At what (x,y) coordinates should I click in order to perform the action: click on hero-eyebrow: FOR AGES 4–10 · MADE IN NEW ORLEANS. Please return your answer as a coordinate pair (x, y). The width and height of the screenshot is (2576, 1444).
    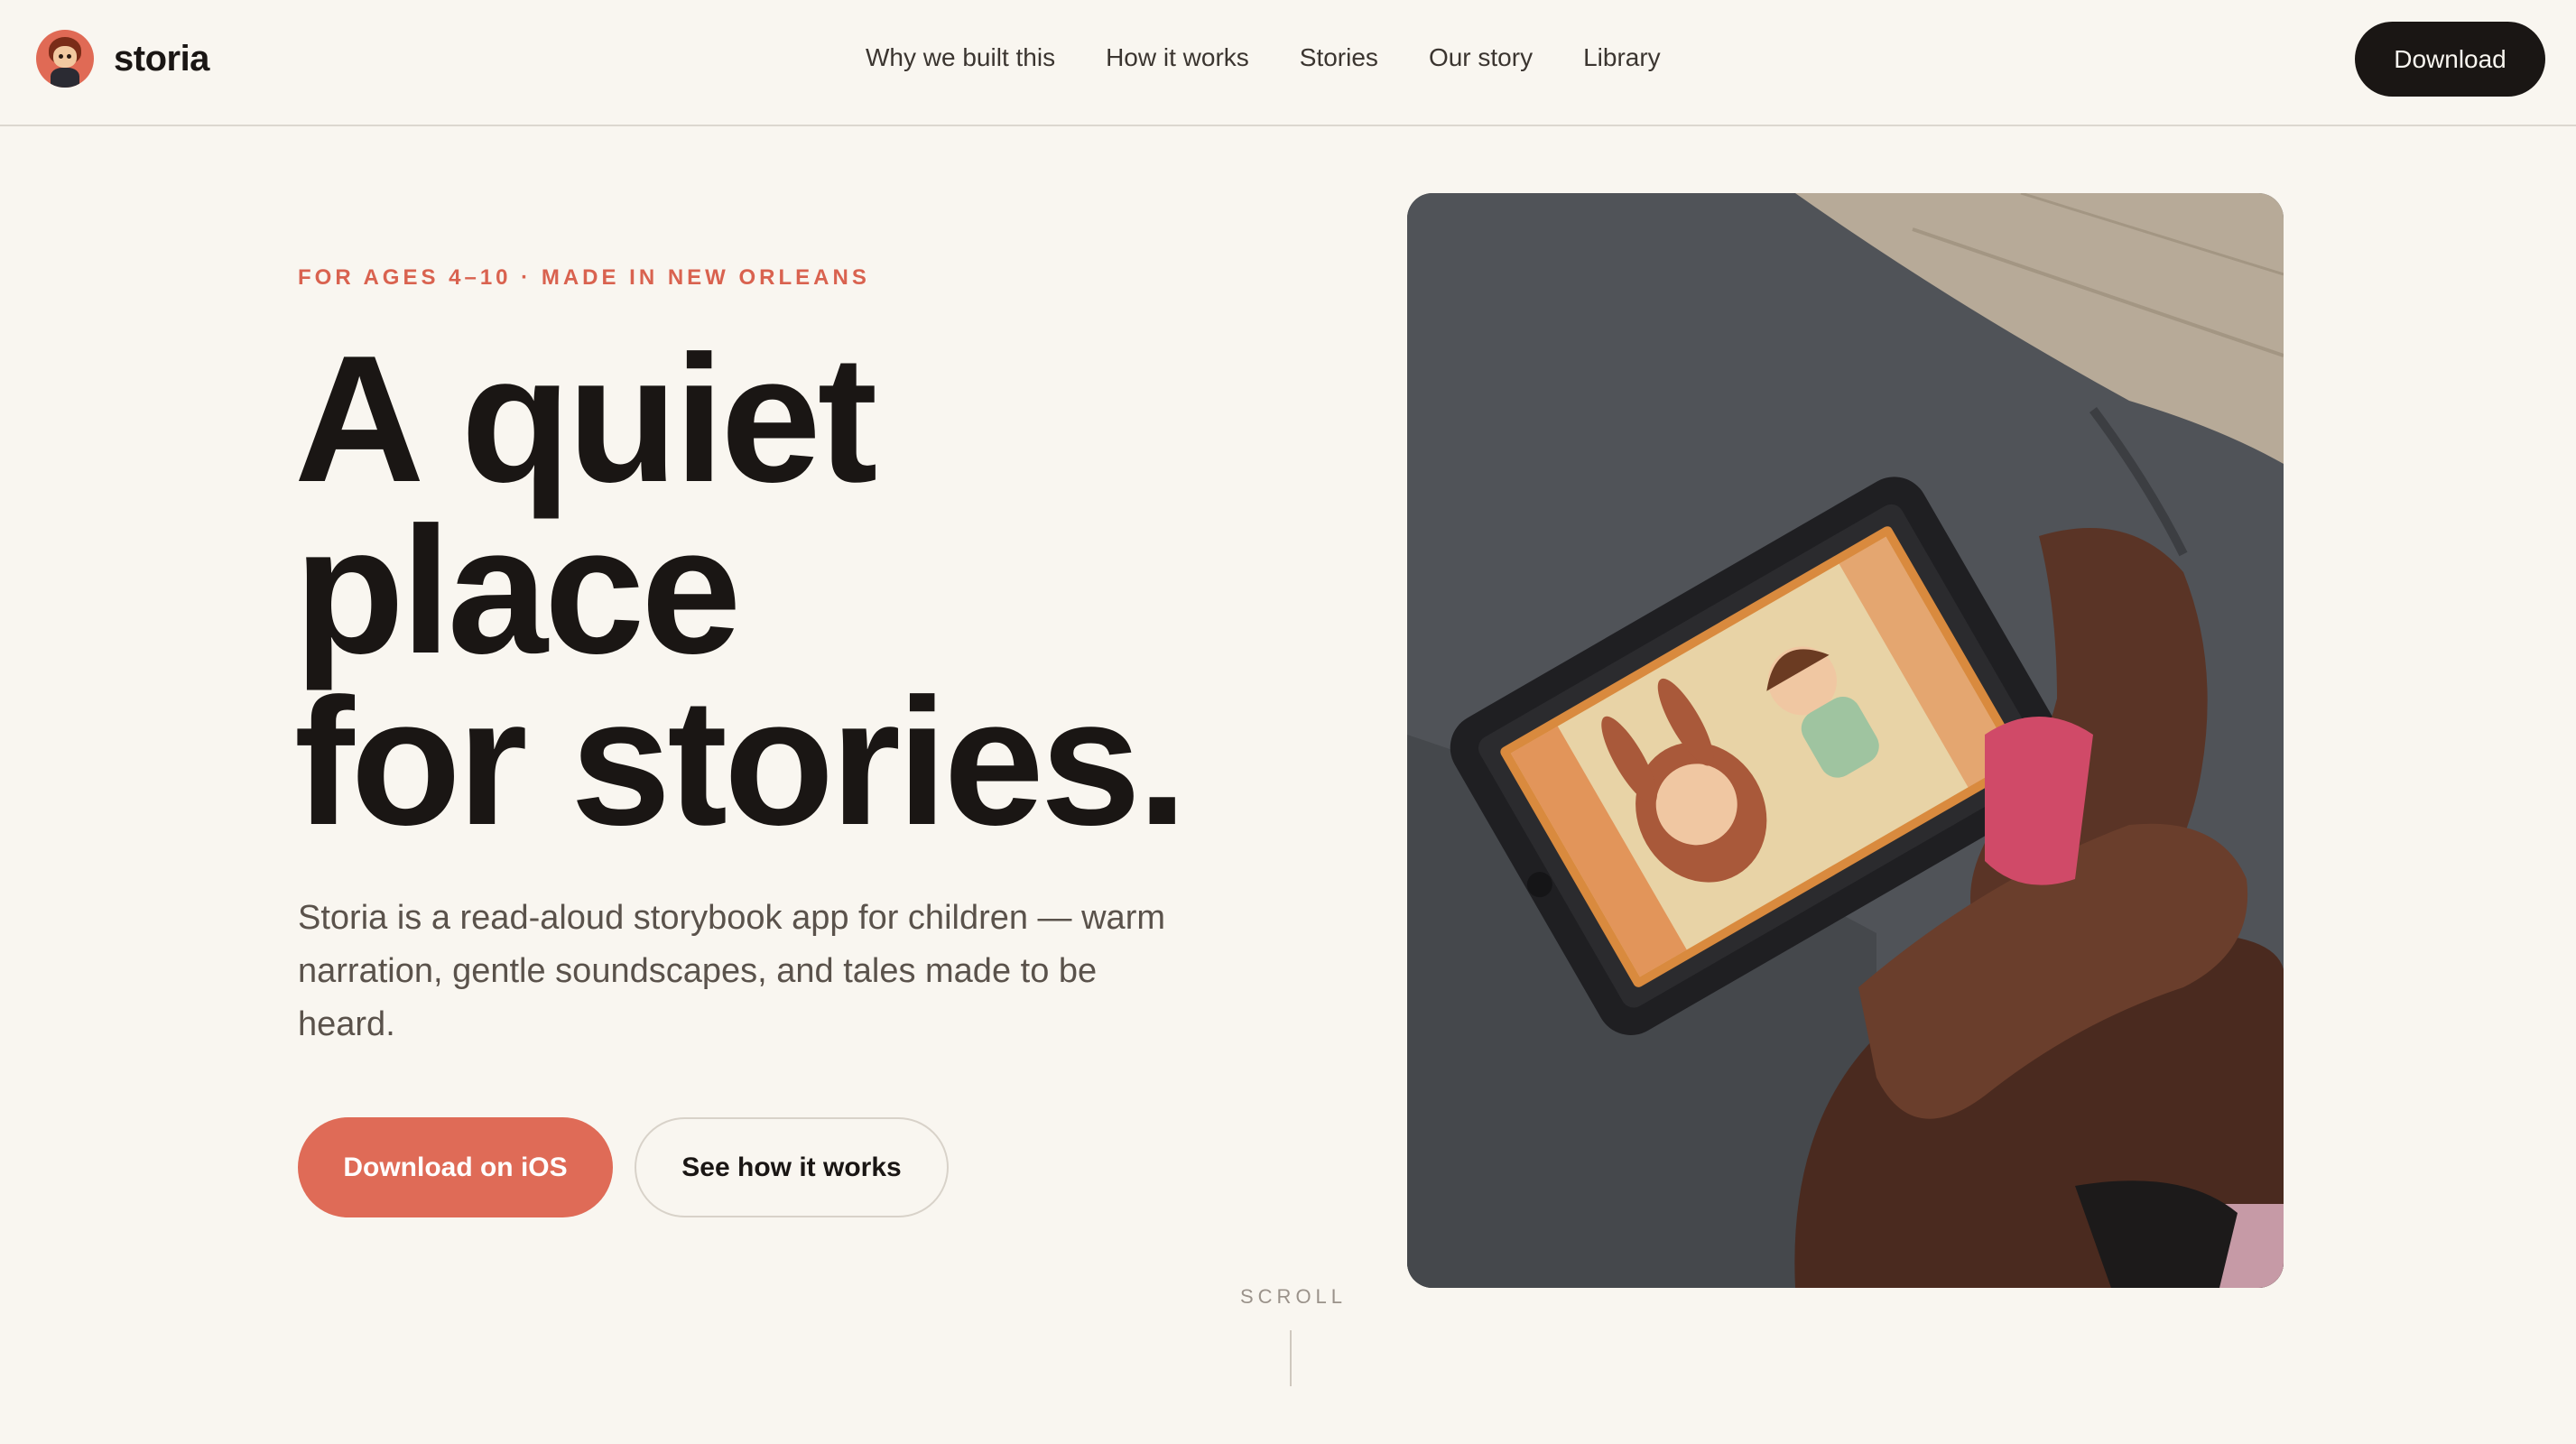
    Looking at the image, I should click on (584, 277).